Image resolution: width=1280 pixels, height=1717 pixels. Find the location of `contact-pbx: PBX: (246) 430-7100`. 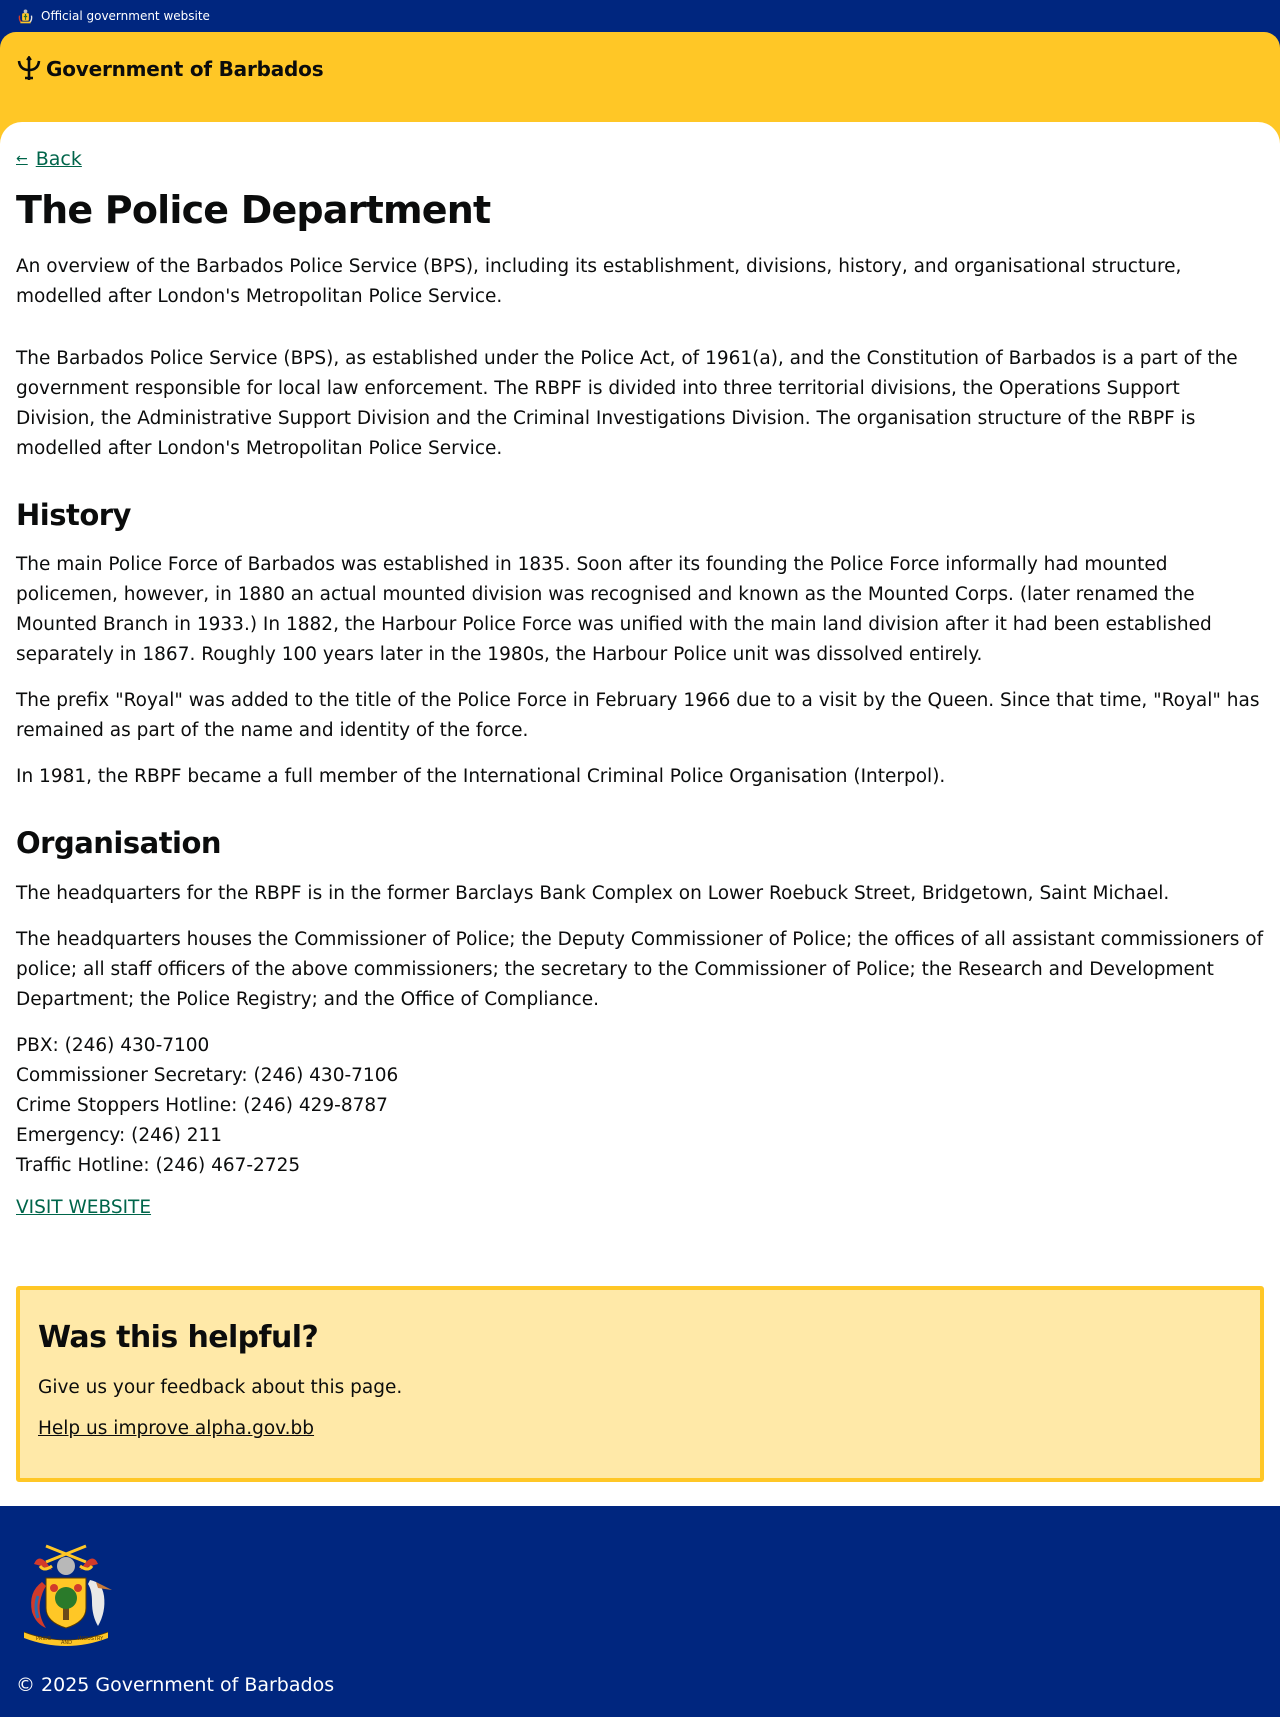

contact-pbx: PBX: (246) 430-7100 is located at coordinates (113, 1046).